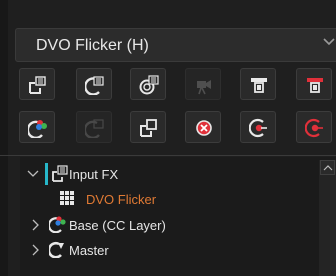 Image resolution: width=336 pixels, height=276 pixels. What do you see at coordinates (89, 250) in the screenshot?
I see `tree-item-label: Master` at bounding box center [89, 250].